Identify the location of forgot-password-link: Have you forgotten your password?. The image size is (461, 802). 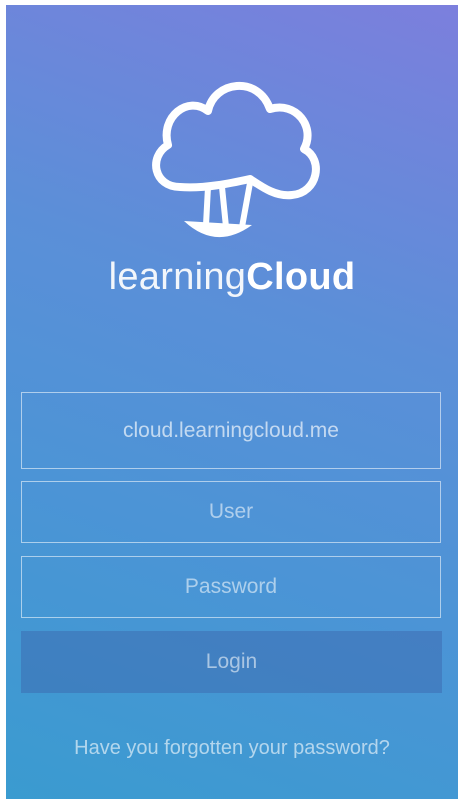
(232, 748).